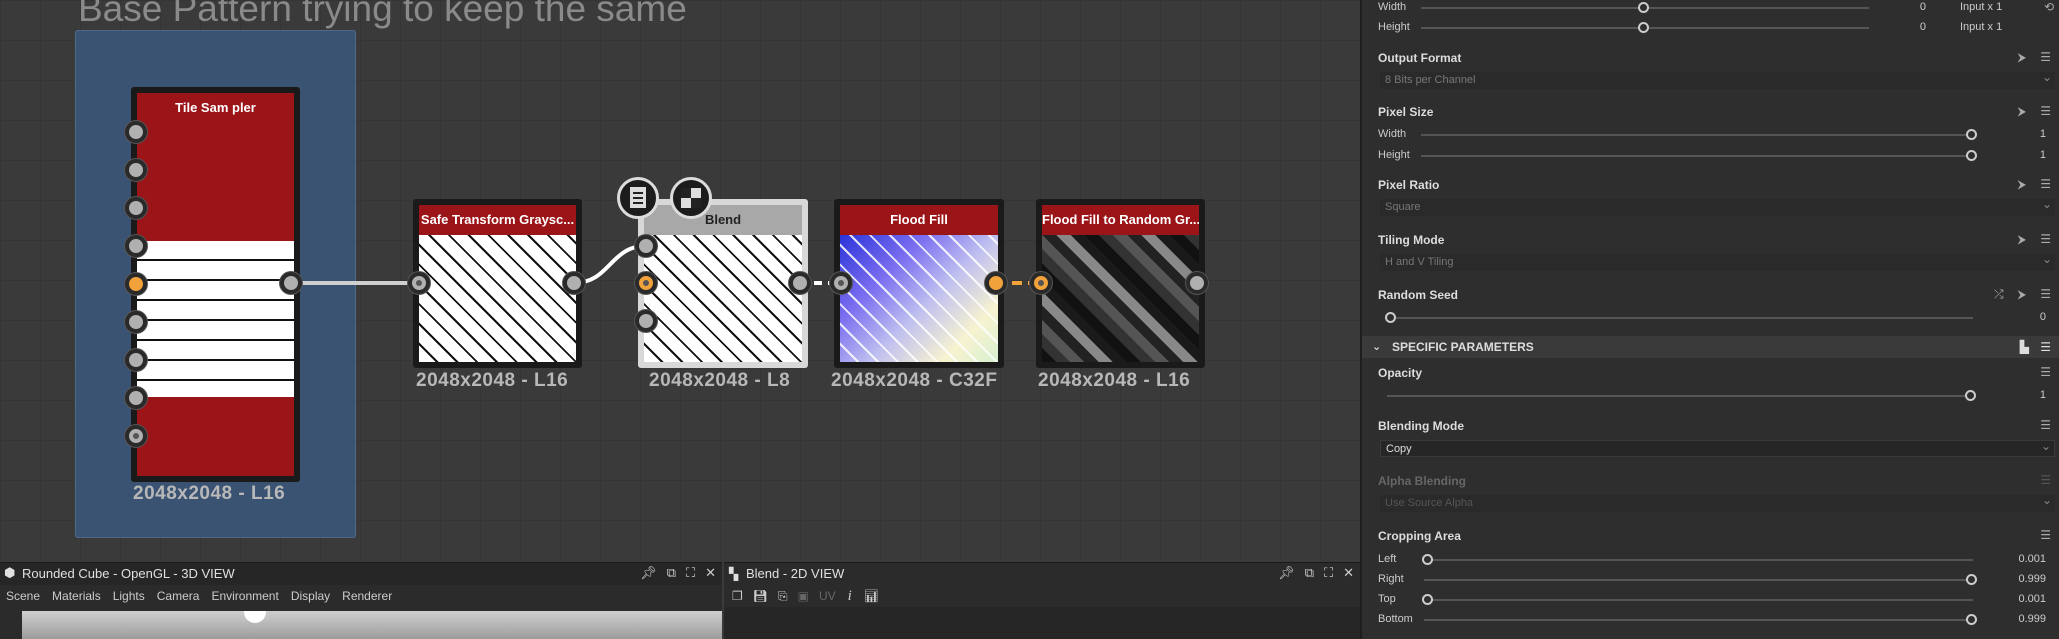 This screenshot has width=2059, height=639. What do you see at coordinates (1700, 579) in the screenshot?
I see `crop-right-slider` at bounding box center [1700, 579].